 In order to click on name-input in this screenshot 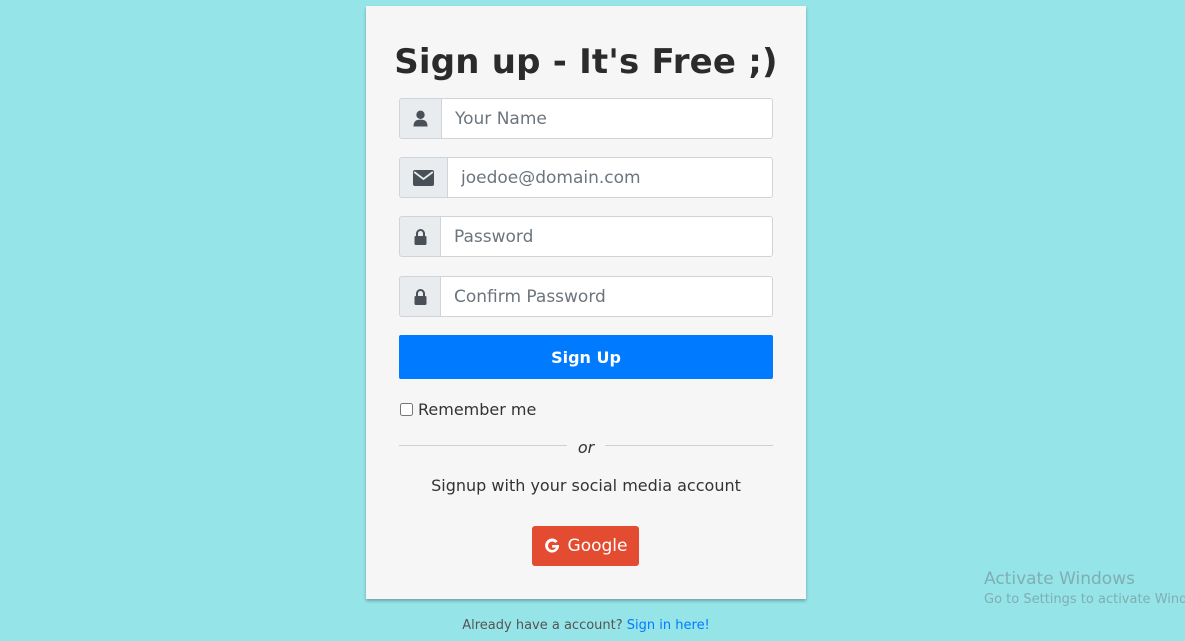, I will do `click(607, 118)`.